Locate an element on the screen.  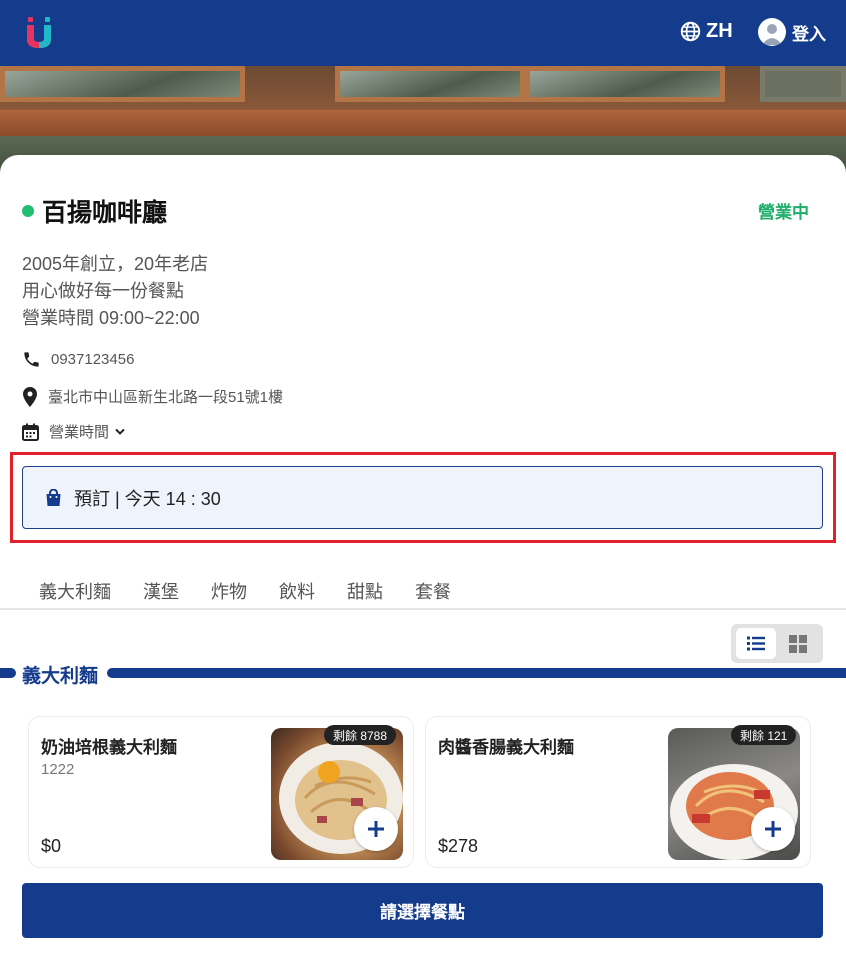
globe-icon is located at coordinates (690, 31).